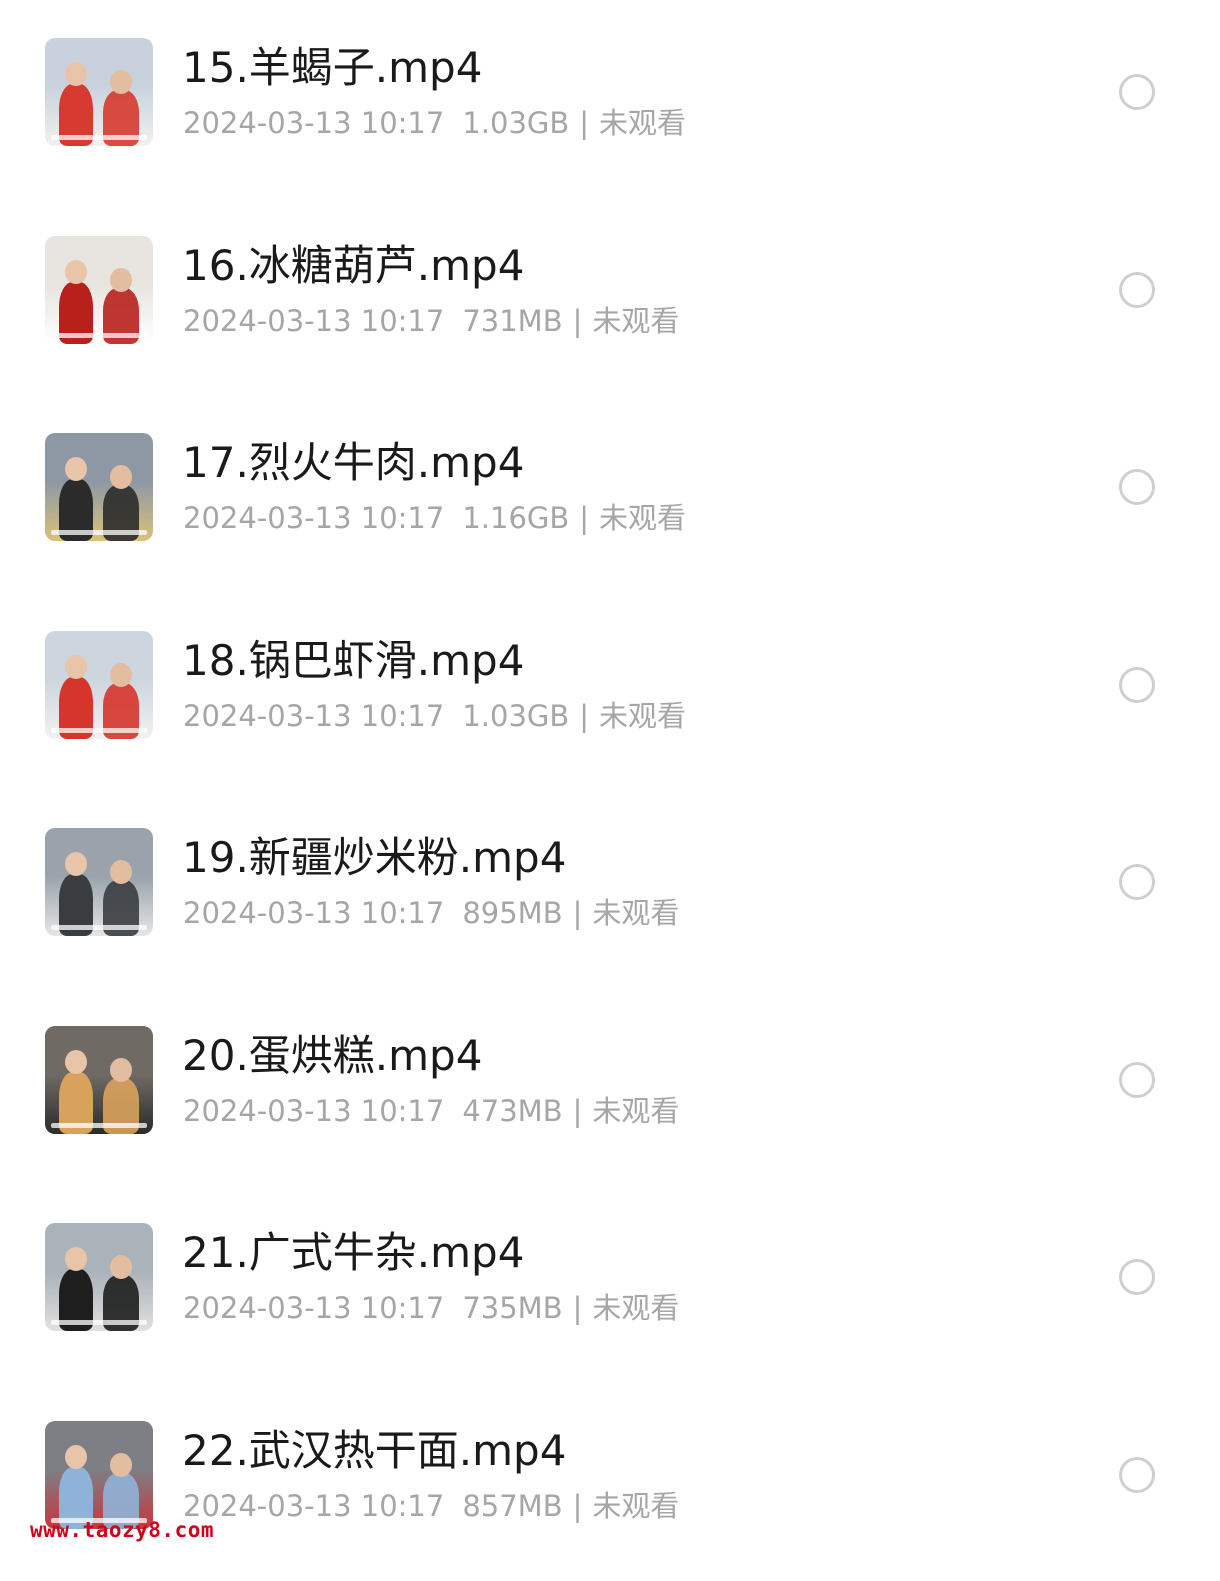 This screenshot has width=1220, height=1581. I want to click on file-row: 19.新疆炒米粉.mp4 2024-03-13 10:17 895MB | 未观看, so click(610, 889).